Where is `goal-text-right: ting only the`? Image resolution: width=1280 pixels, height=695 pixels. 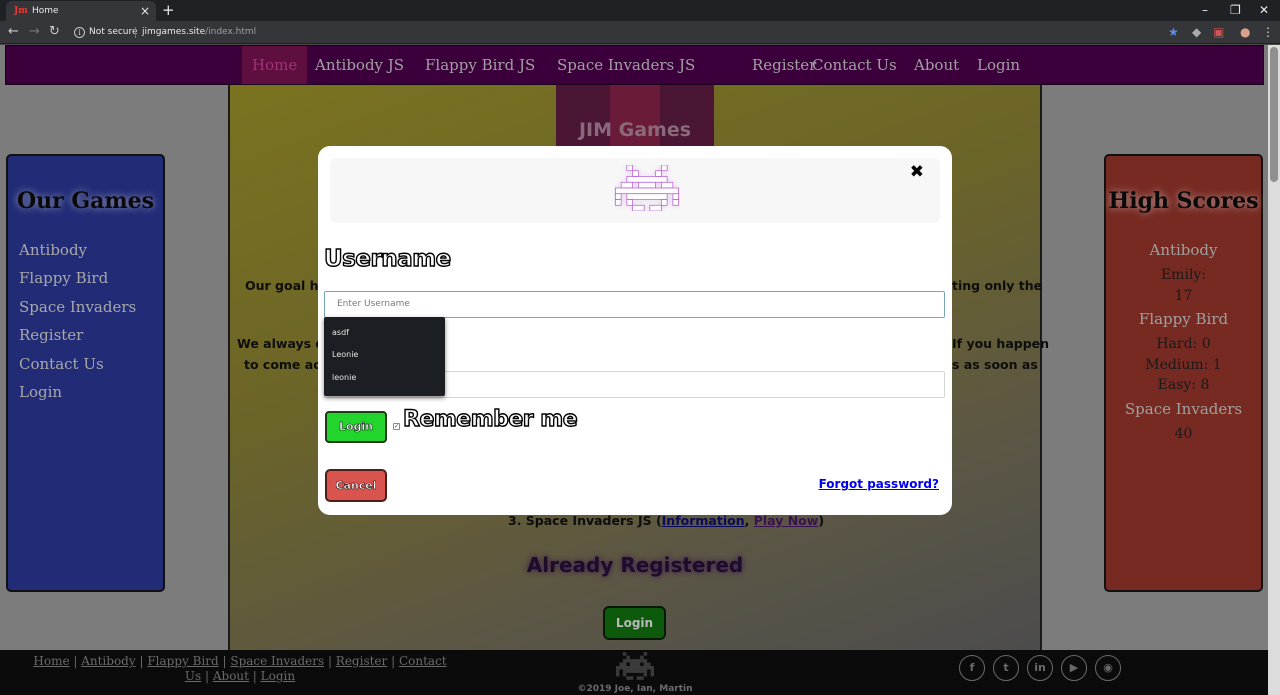 goal-text-right: ting only the is located at coordinates (997, 285).